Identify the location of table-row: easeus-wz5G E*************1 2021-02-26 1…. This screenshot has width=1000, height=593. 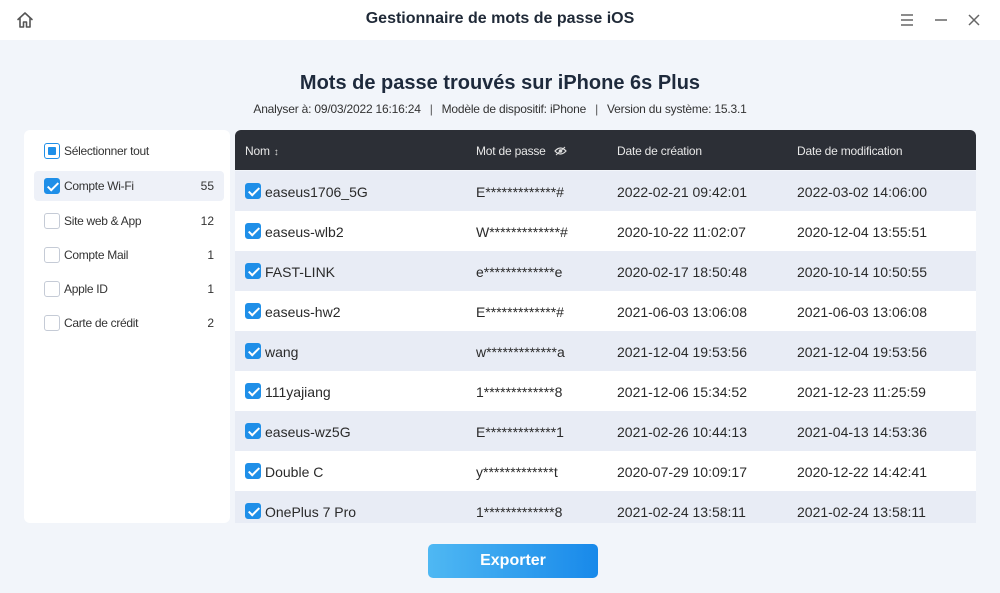
(605, 431).